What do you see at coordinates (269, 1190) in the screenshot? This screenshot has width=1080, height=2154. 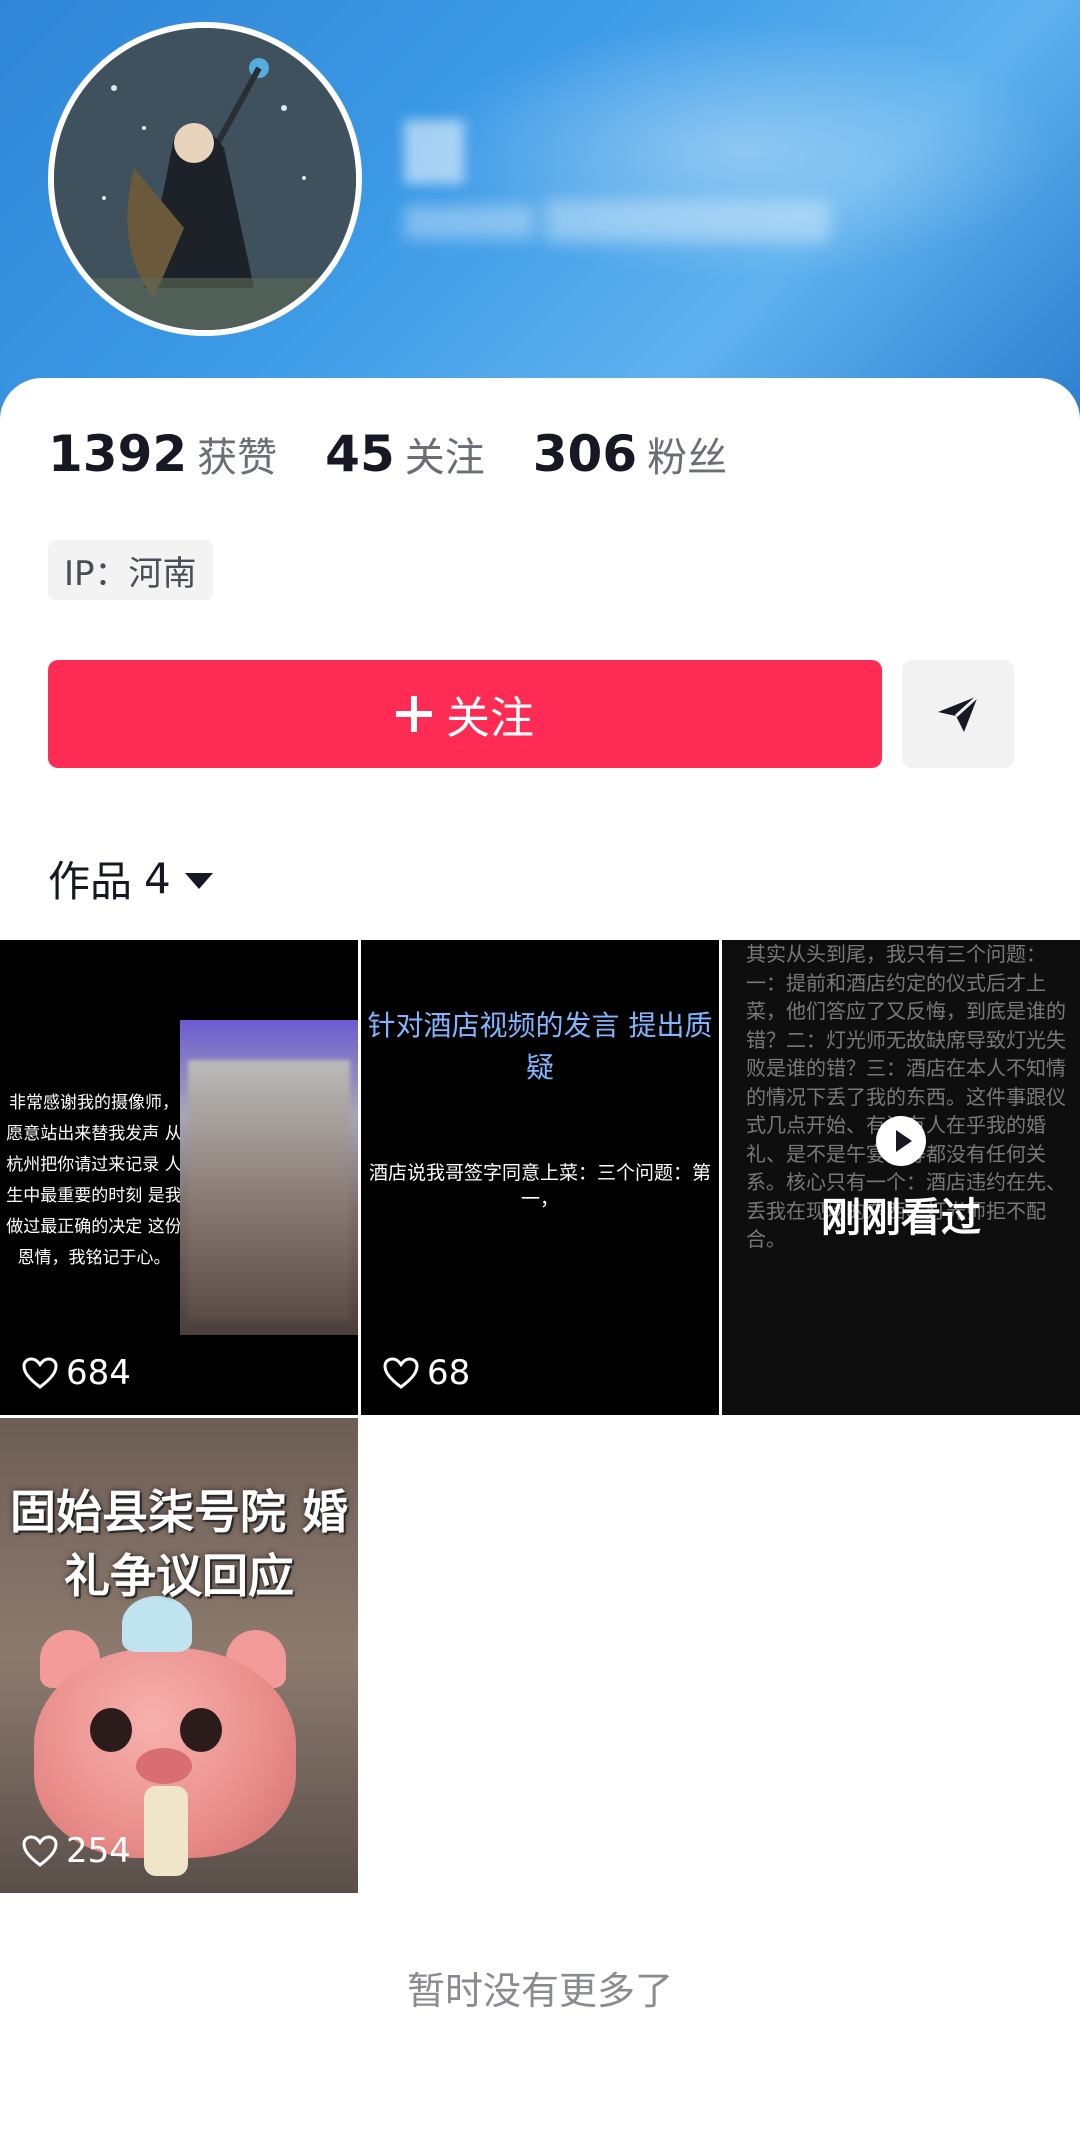 I see `video-thumbnail-blur` at bounding box center [269, 1190].